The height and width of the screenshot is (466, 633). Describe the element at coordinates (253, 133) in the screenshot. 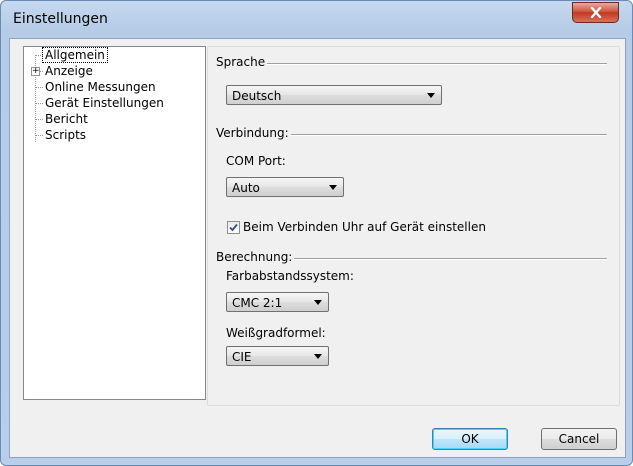

I see `group-label-verbindung: Verbindung:` at that location.